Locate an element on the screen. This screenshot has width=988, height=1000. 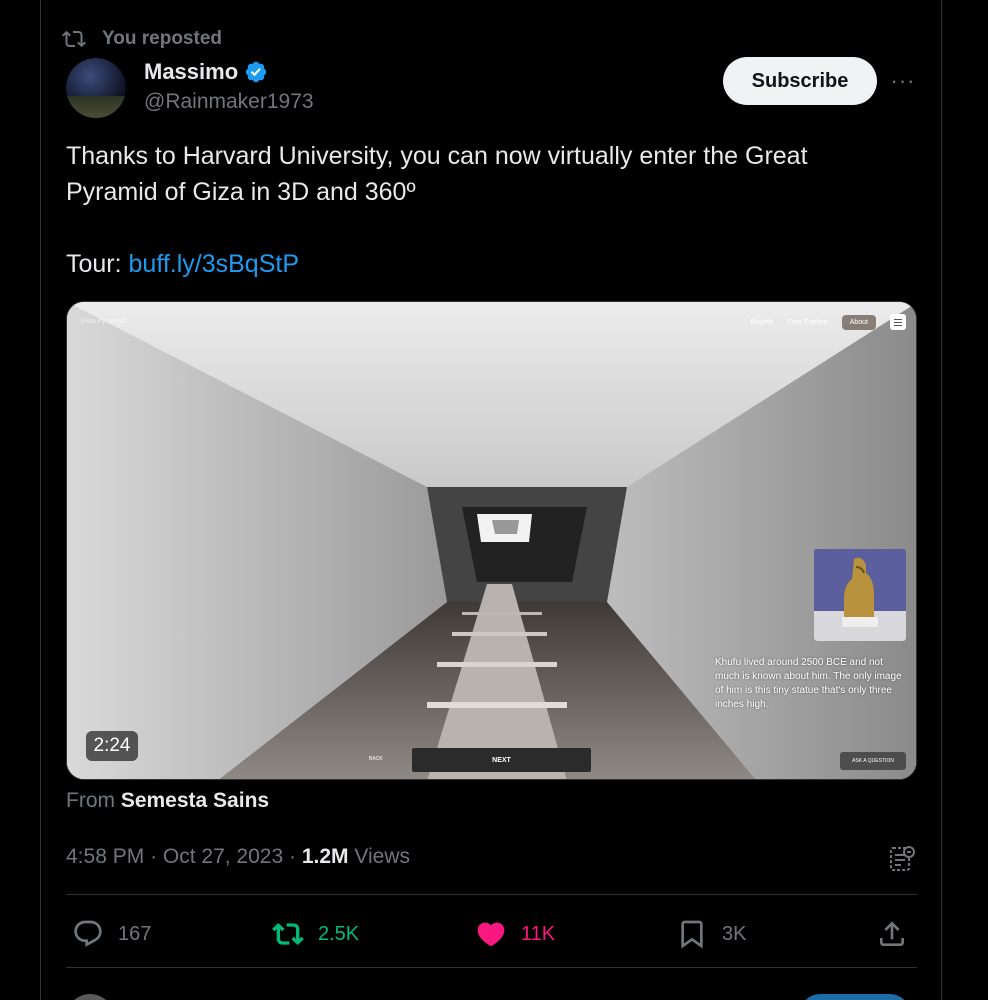
back-label: BACK is located at coordinates (376, 759).